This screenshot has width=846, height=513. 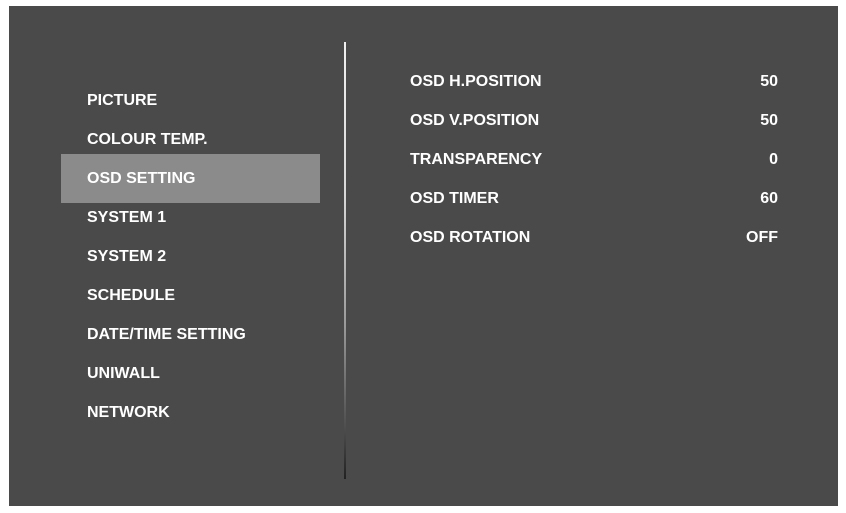 What do you see at coordinates (476, 159) in the screenshot?
I see `setting-label: TRANSPARENCY` at bounding box center [476, 159].